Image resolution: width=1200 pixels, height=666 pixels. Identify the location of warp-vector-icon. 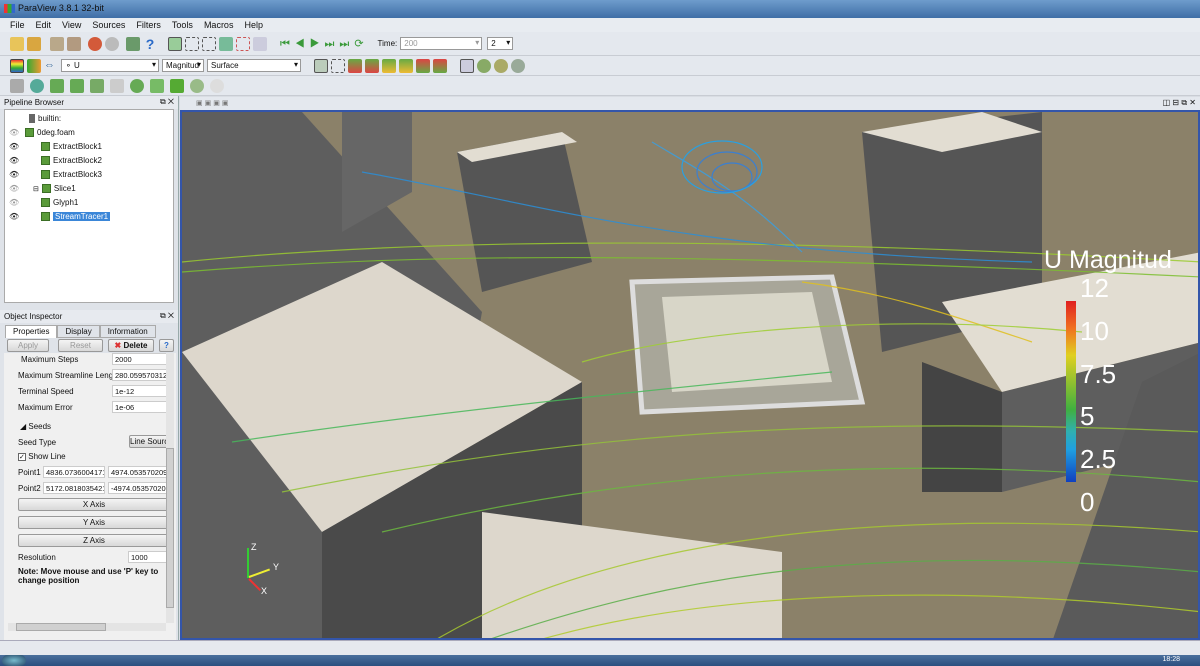
(177, 85).